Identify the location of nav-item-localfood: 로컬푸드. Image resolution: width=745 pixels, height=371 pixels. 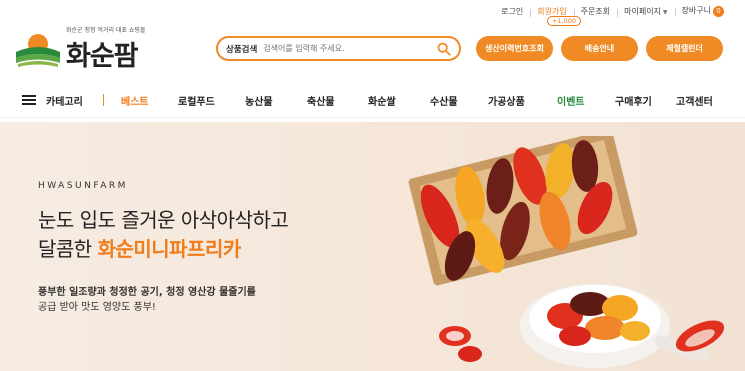
(196, 100).